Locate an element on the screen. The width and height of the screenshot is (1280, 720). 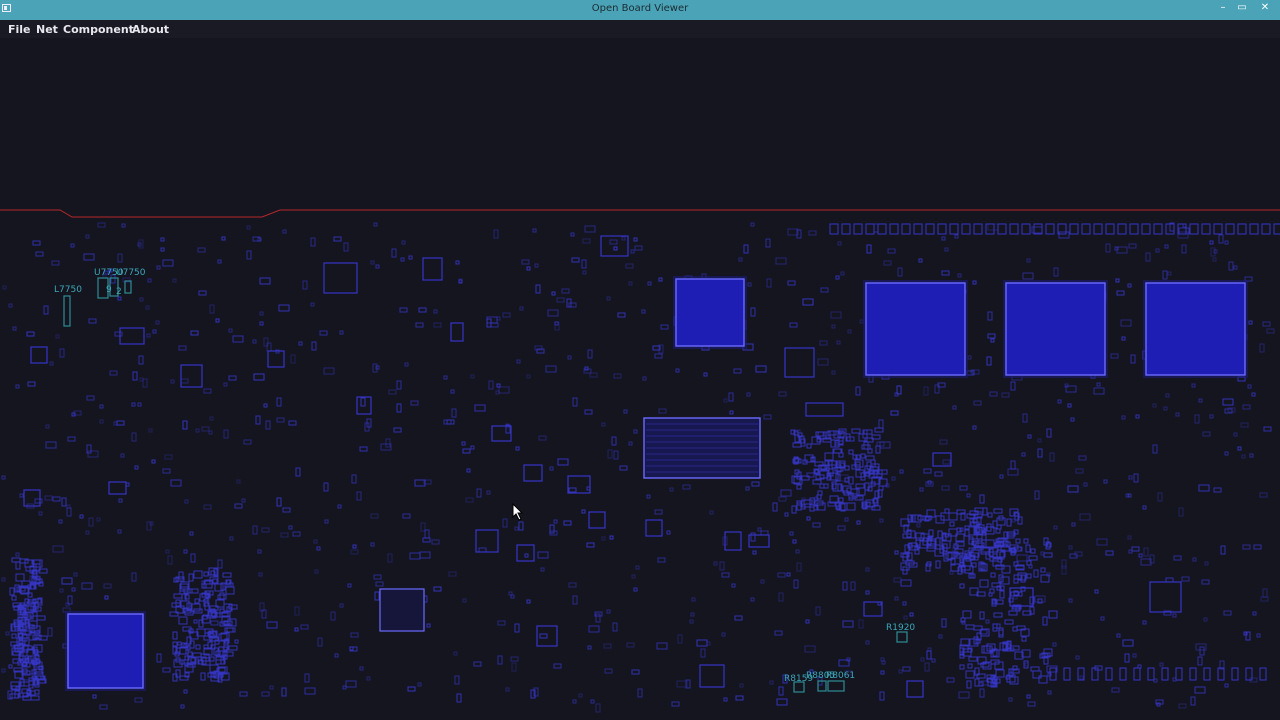
component-label: R1920 is located at coordinates (900, 628).